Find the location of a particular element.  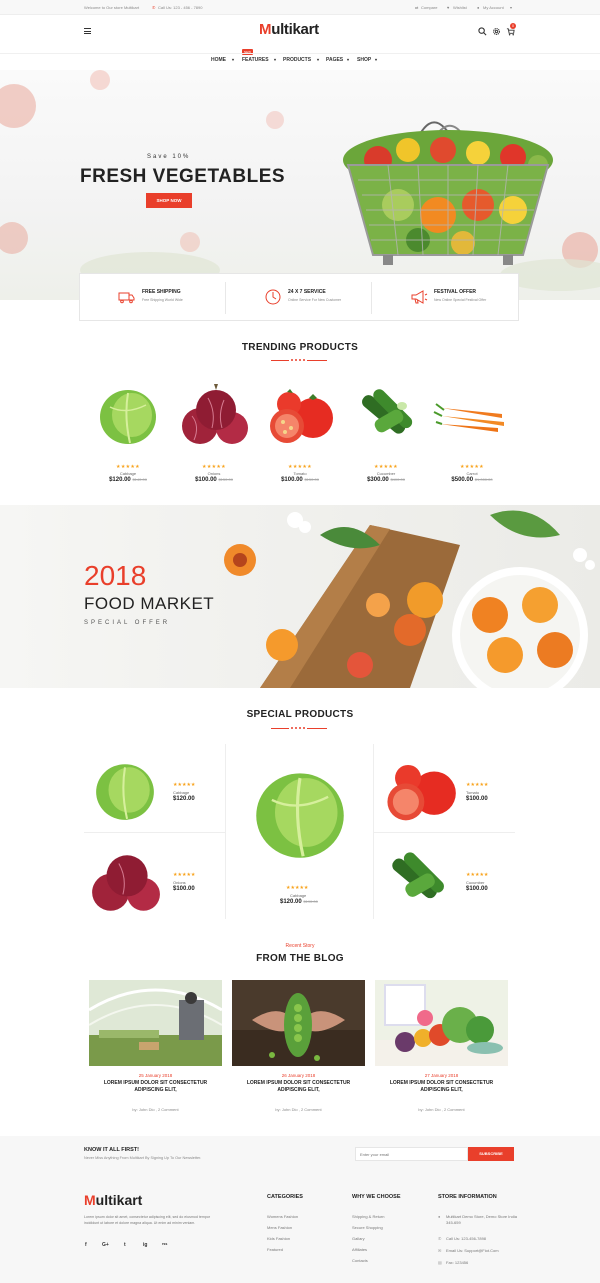

service-title: 24 X 7 SERVICE is located at coordinates (307, 292).